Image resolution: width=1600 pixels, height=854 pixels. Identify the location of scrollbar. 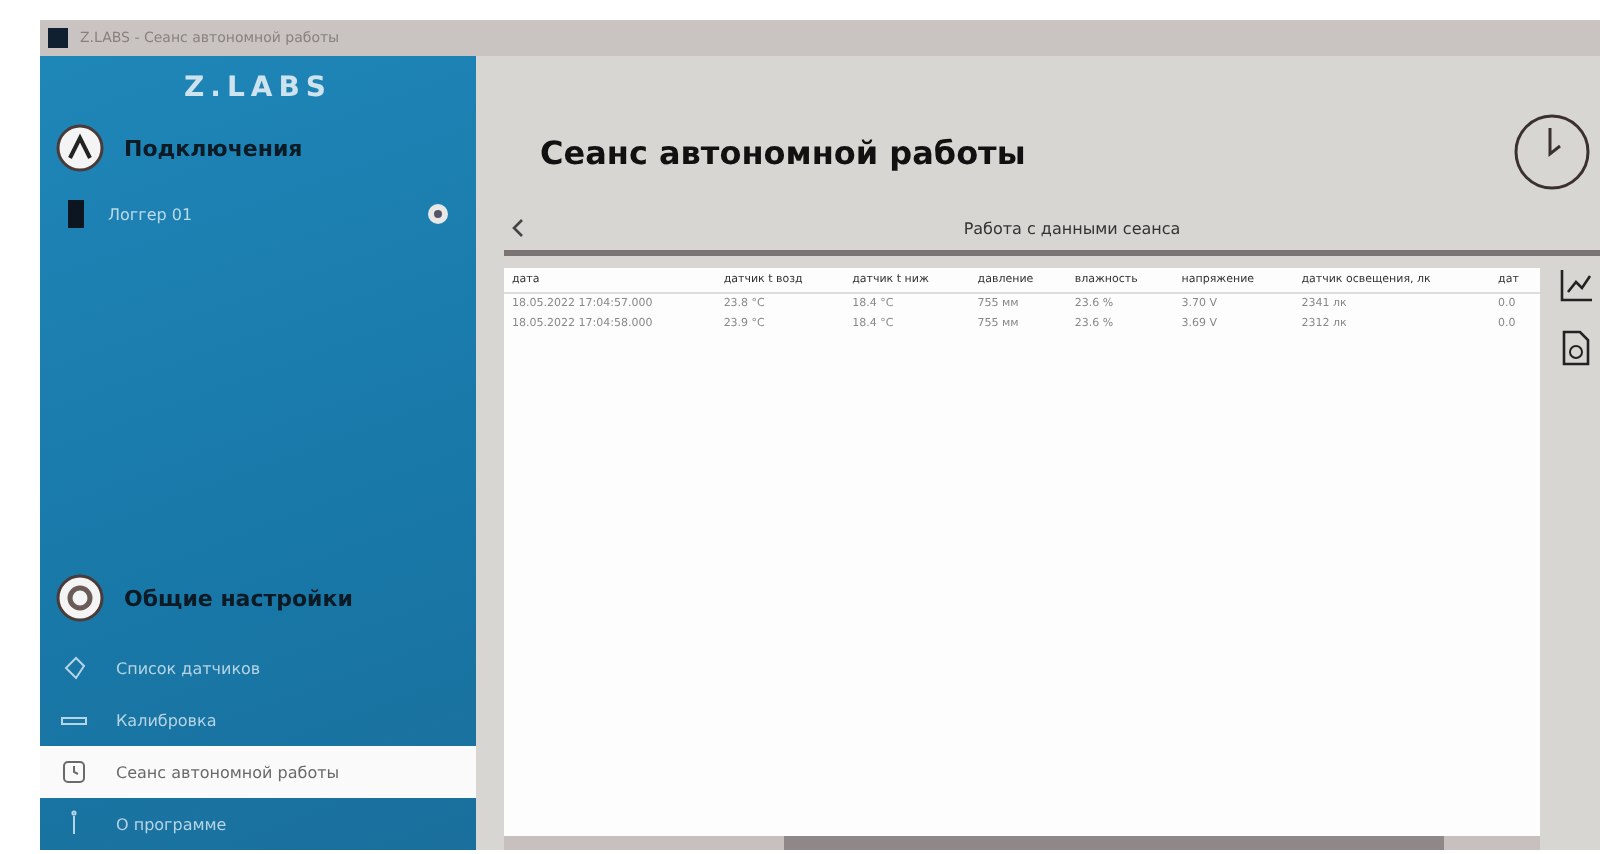
(1022, 843).